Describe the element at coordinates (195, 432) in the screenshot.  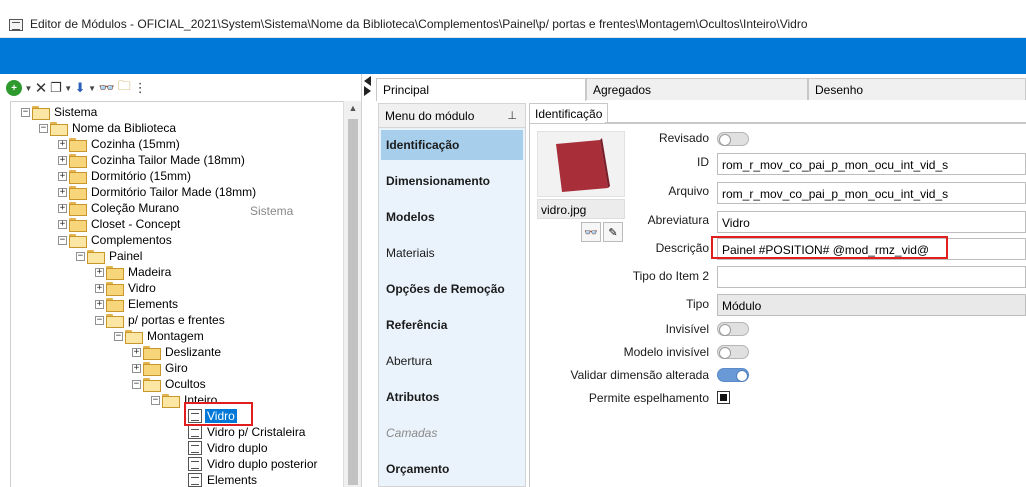
I see `module-icon` at that location.